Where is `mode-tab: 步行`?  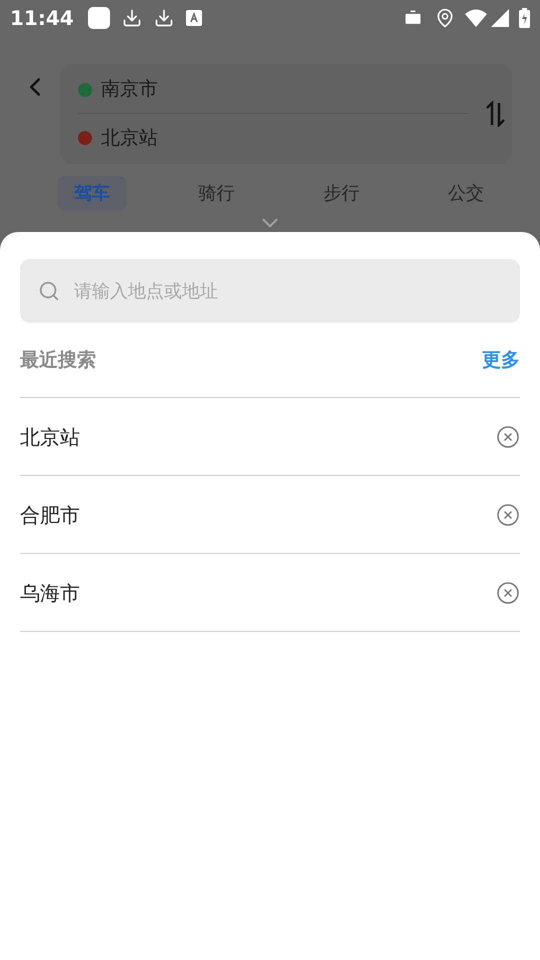 mode-tab: 步行 is located at coordinates (341, 193).